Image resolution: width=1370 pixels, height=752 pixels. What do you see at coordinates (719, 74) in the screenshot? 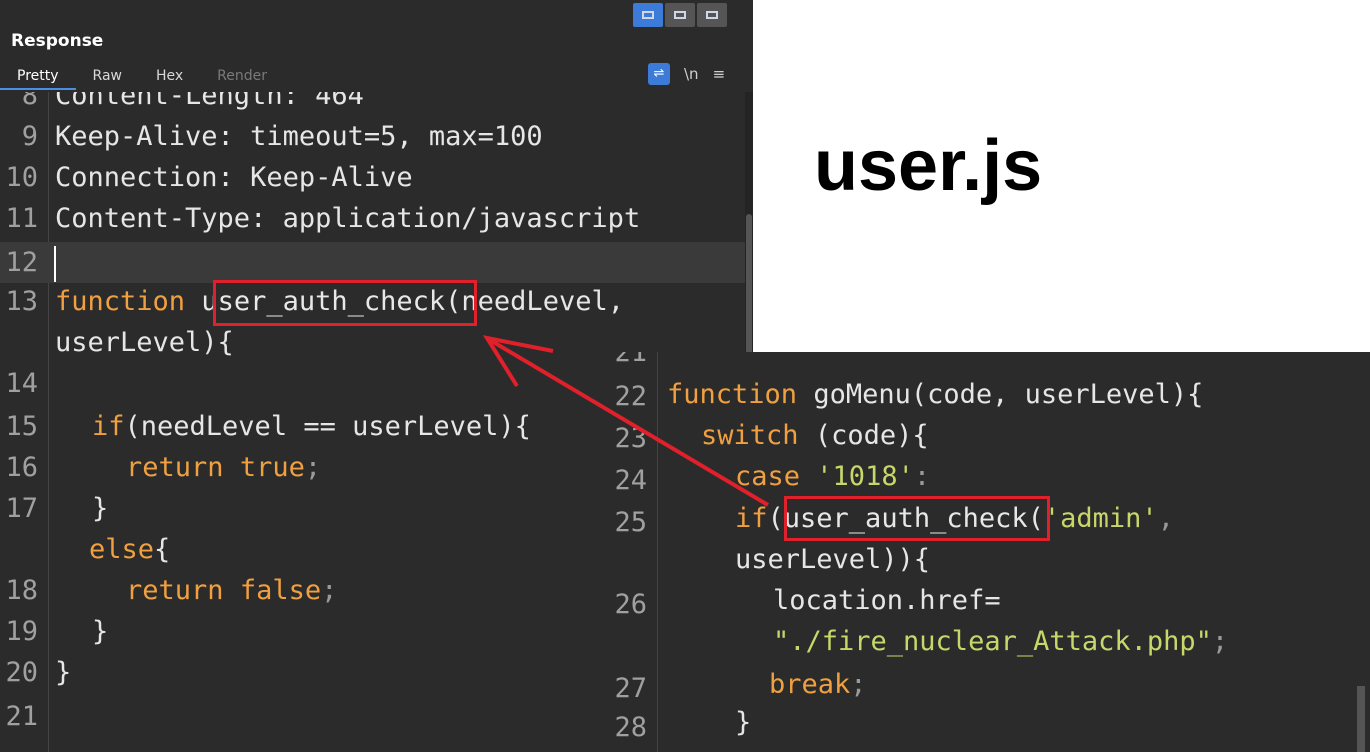
I see `hamburger-menu-icon: ≡` at bounding box center [719, 74].